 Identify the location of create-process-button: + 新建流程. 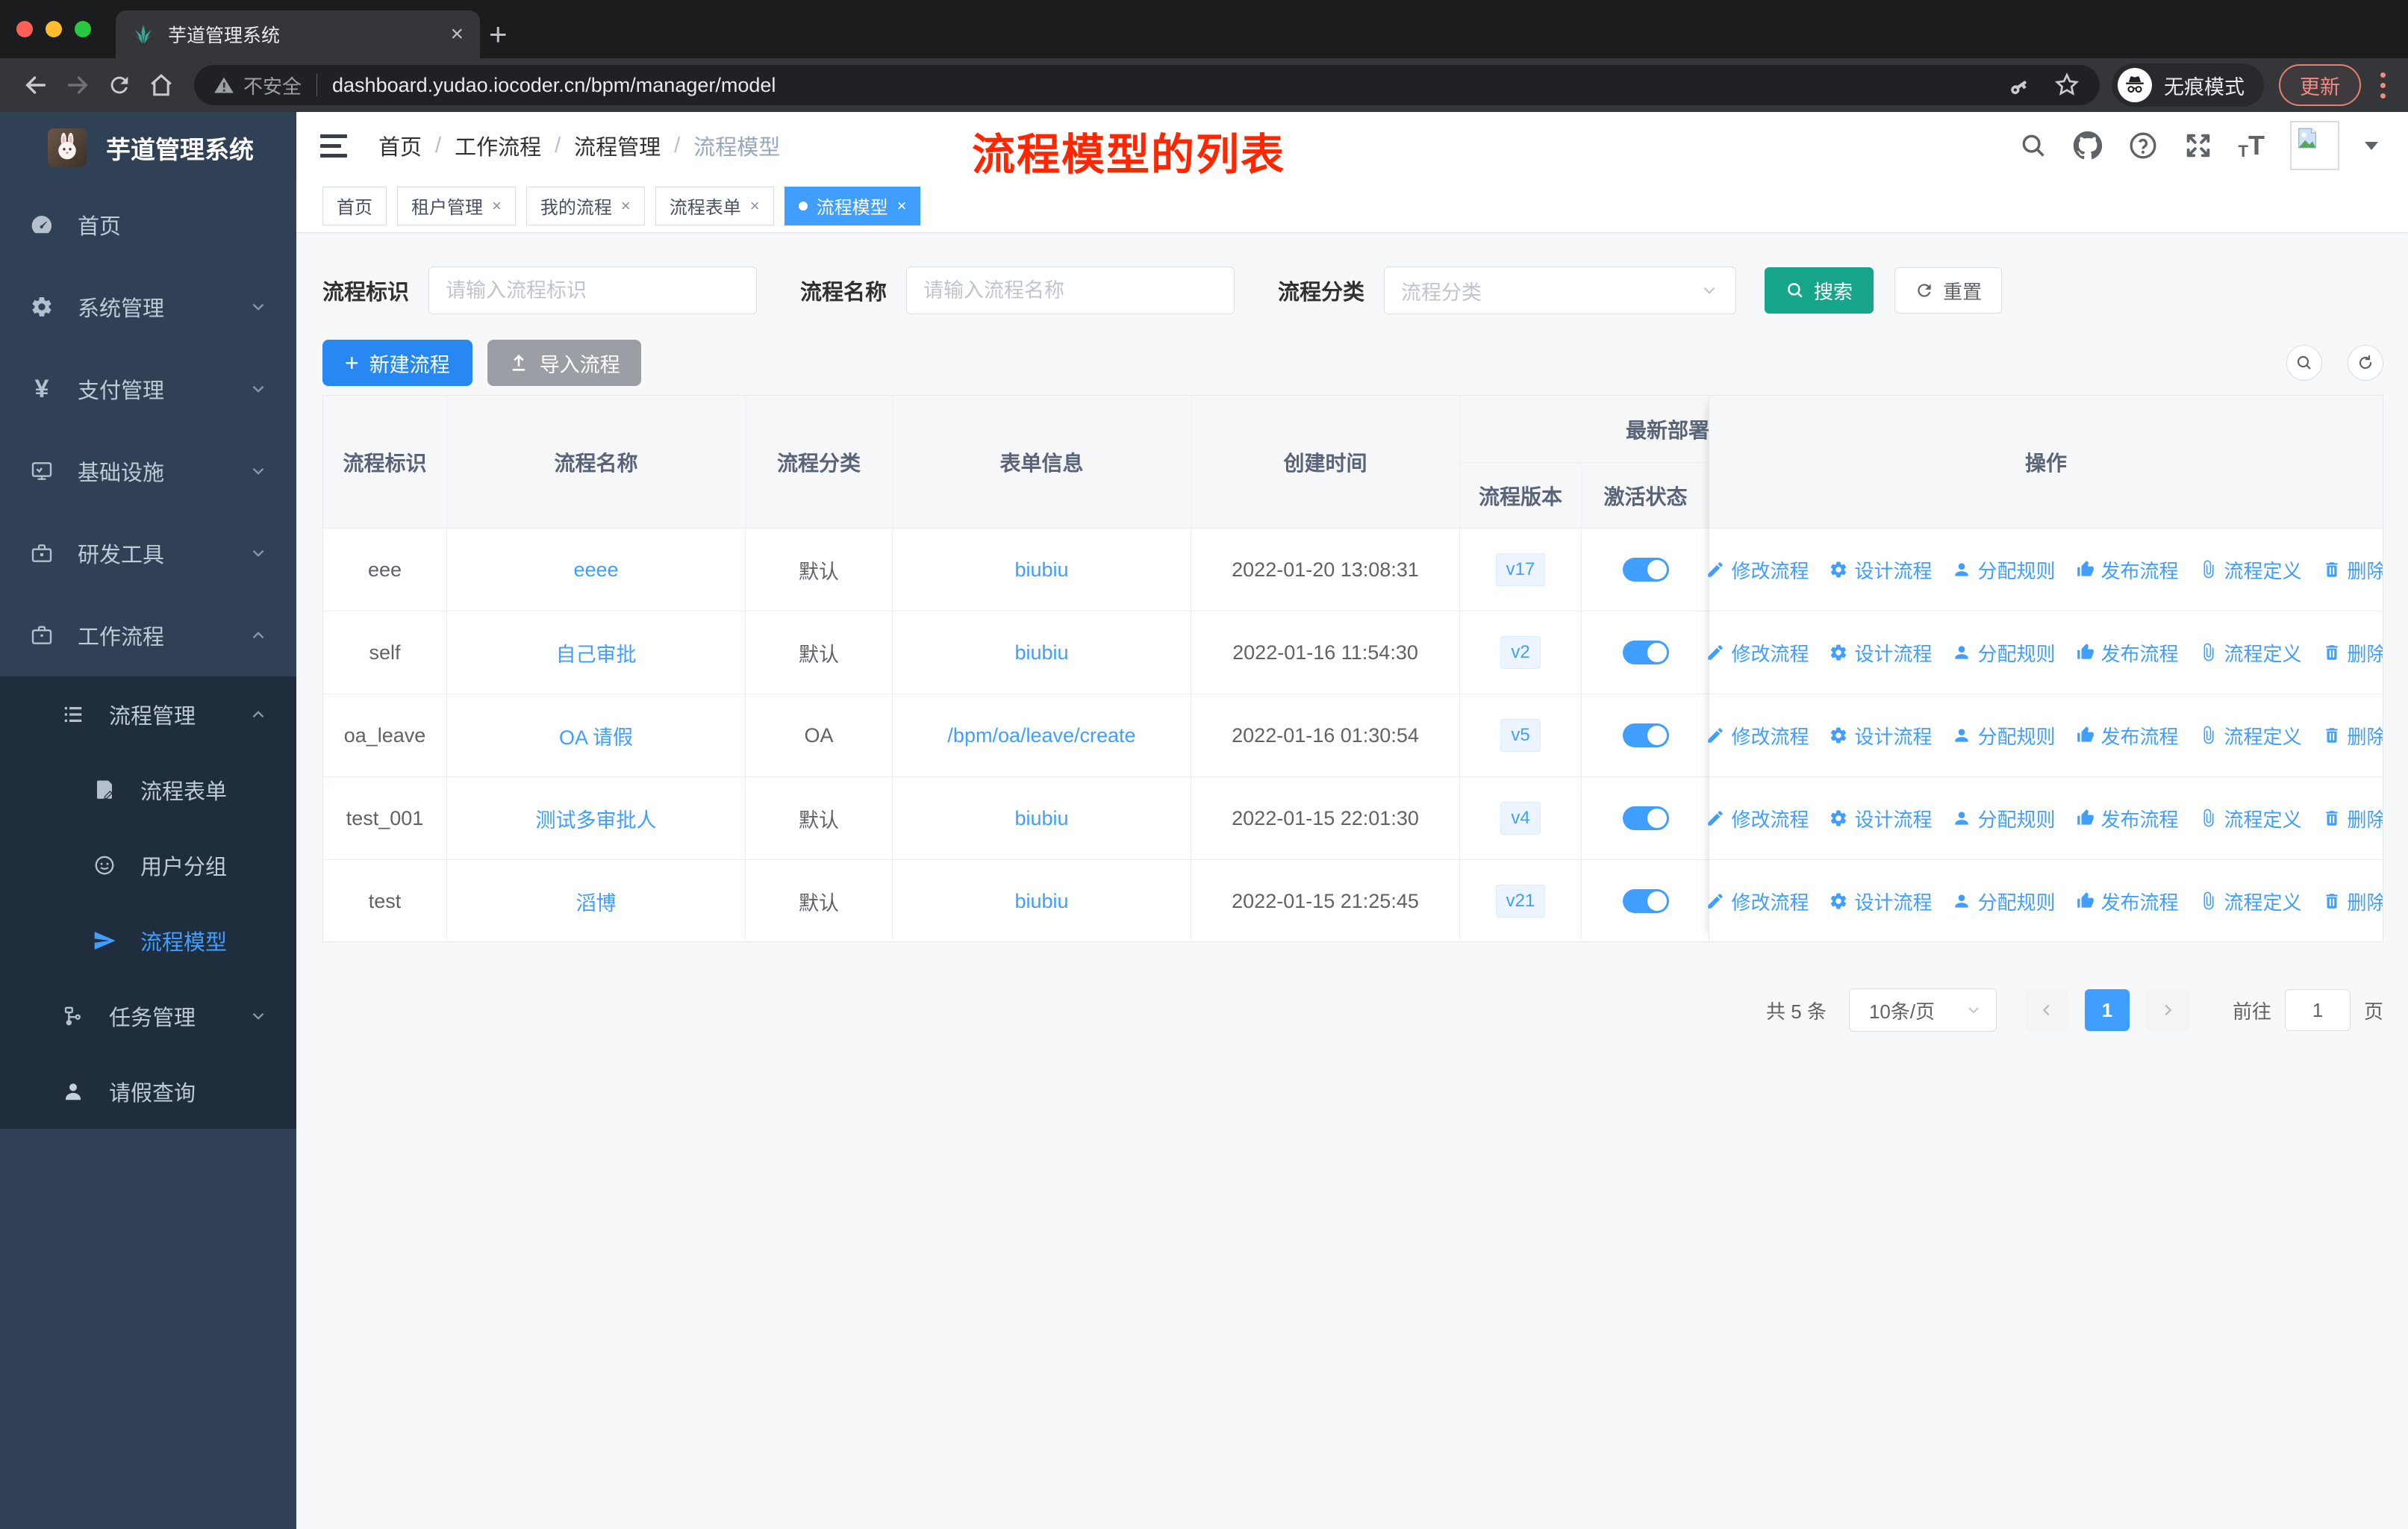
(397, 363).